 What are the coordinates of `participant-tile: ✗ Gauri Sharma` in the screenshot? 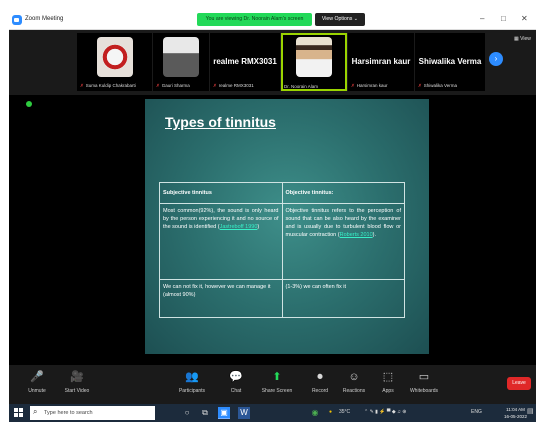 It's located at (181, 62).